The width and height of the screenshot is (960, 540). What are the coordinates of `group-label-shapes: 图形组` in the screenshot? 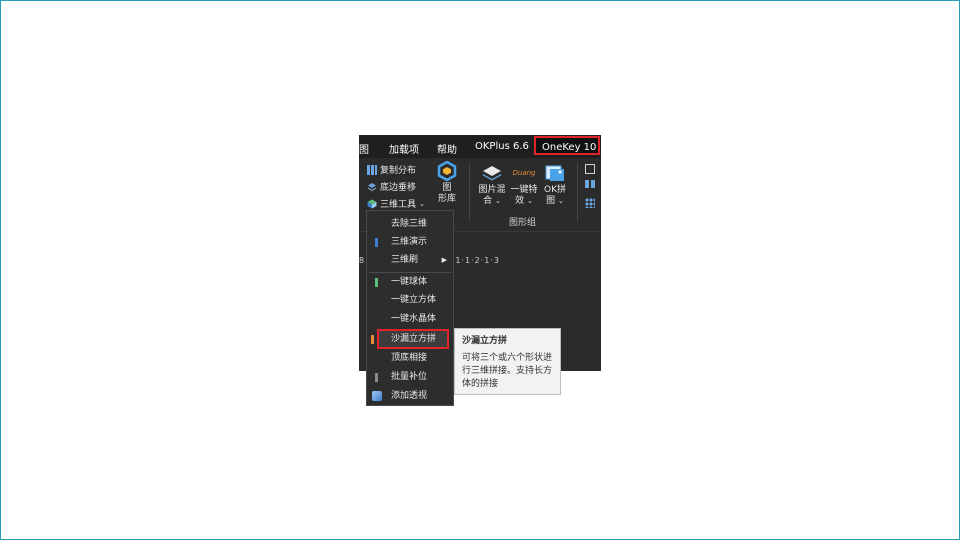 It's located at (523, 223).